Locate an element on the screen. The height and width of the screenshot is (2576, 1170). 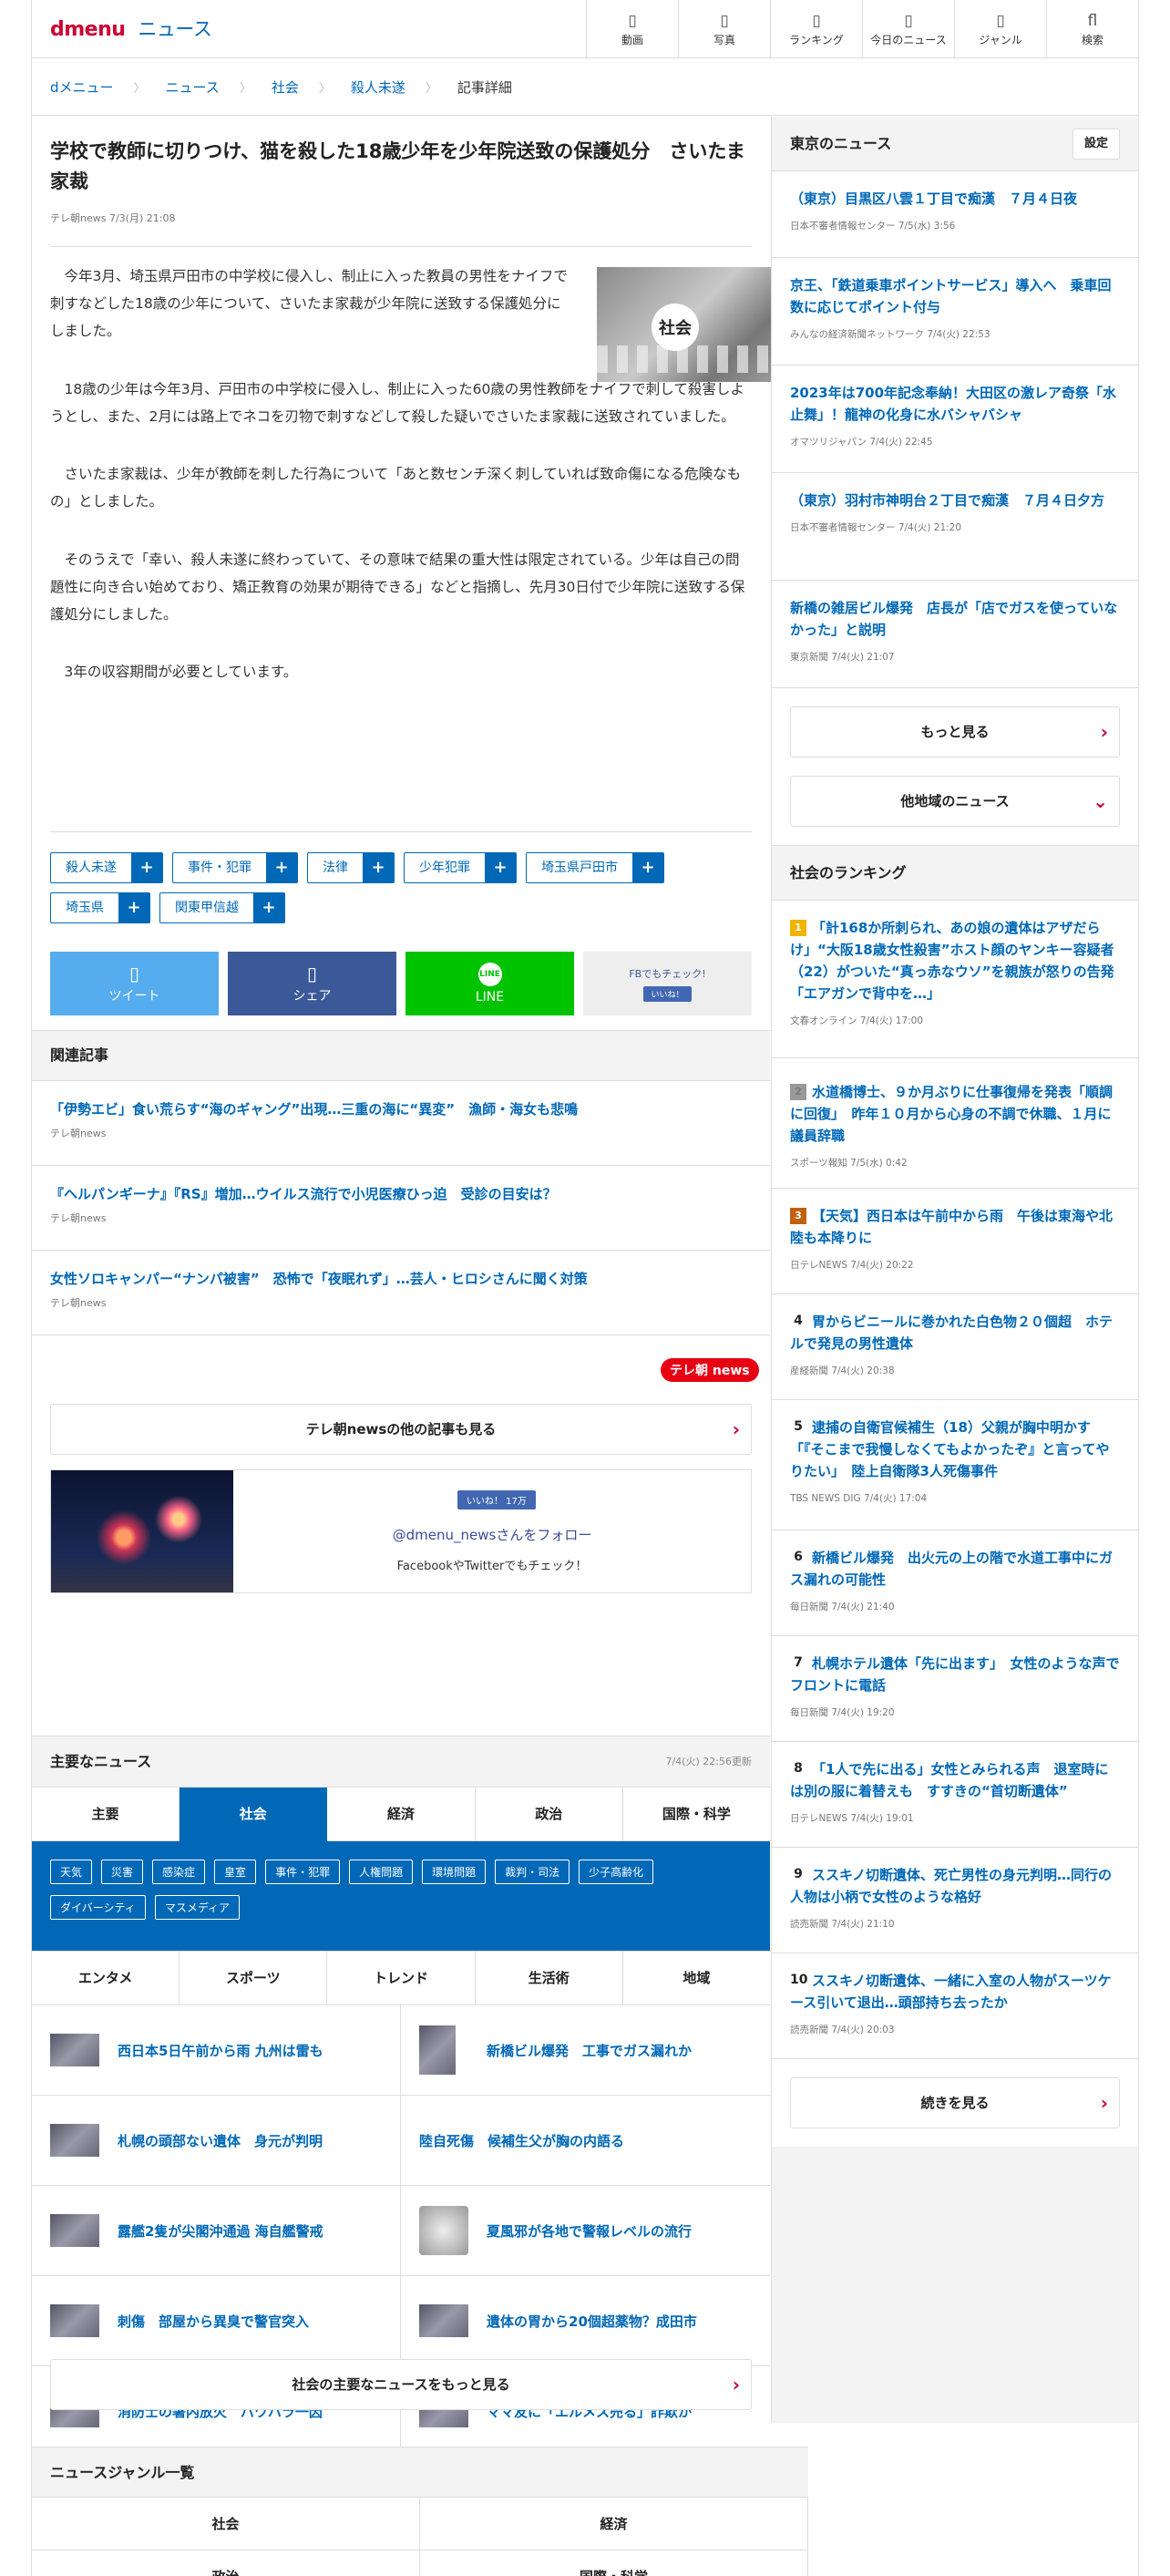
news-item: 新橋ビル爆発 工事でガス漏れか is located at coordinates (586, 2050).